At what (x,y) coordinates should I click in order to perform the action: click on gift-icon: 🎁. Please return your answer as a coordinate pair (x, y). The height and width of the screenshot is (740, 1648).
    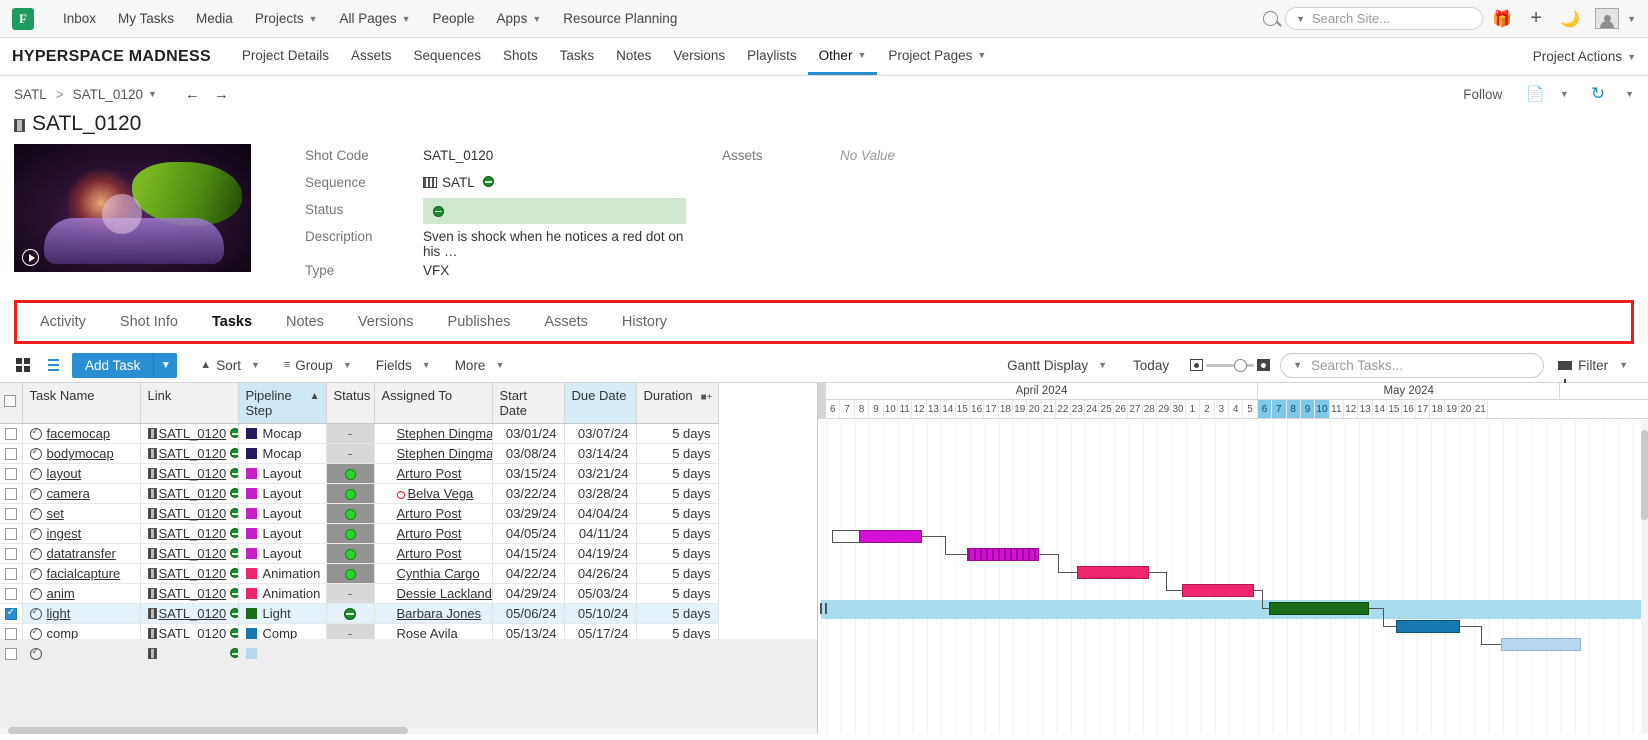
    Looking at the image, I should click on (1502, 19).